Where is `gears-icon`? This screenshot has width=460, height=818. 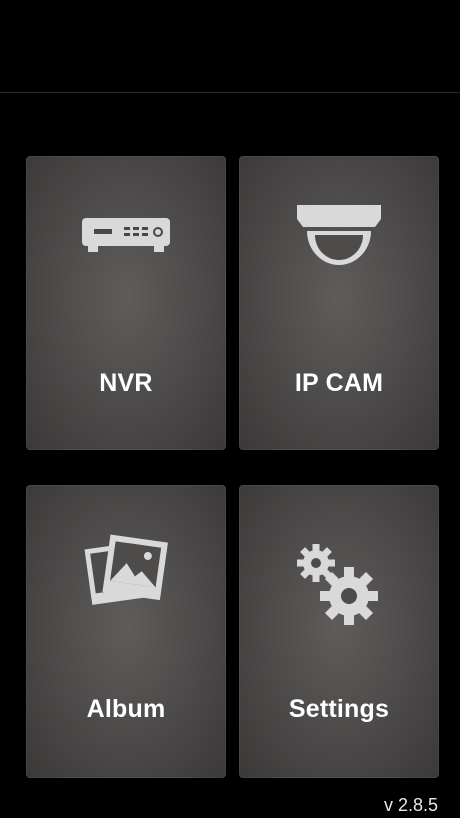
gears-icon is located at coordinates (339, 586).